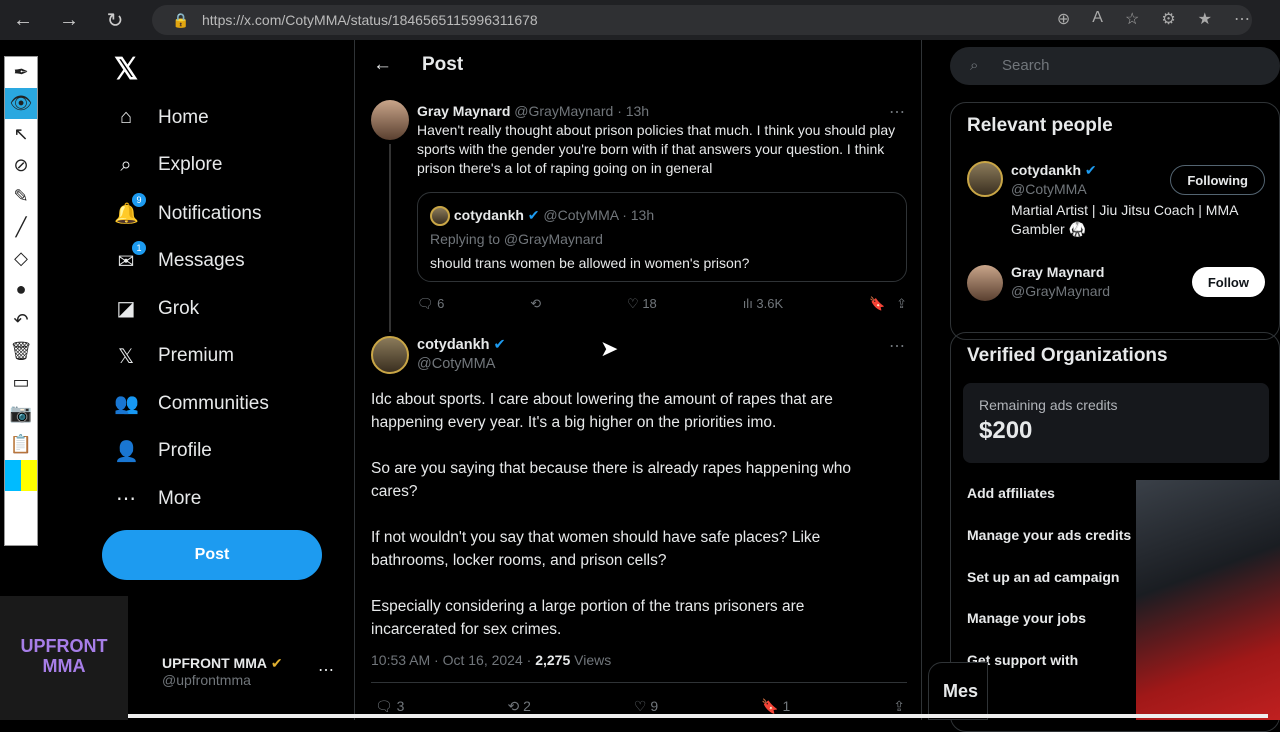 This screenshot has width=1280, height=732. What do you see at coordinates (64, 656) in the screenshot?
I see `logo-text: UPFRONT MMA` at bounding box center [64, 656].